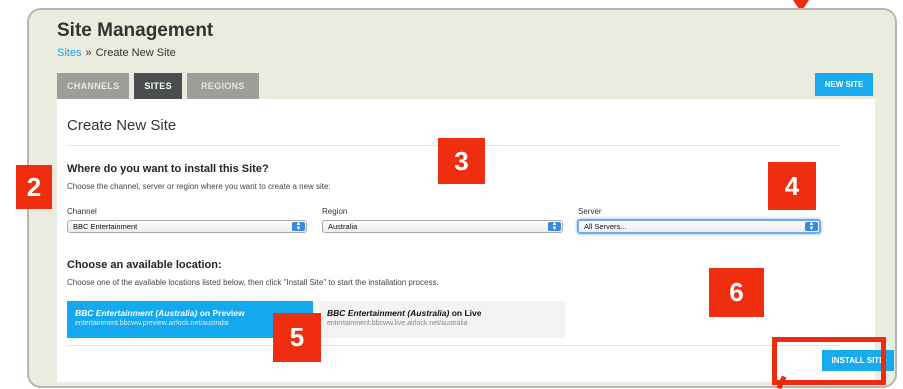 This screenshot has width=903, height=389. Describe the element at coordinates (844, 84) in the screenshot. I see `new-site-button: NEW SITE` at that location.